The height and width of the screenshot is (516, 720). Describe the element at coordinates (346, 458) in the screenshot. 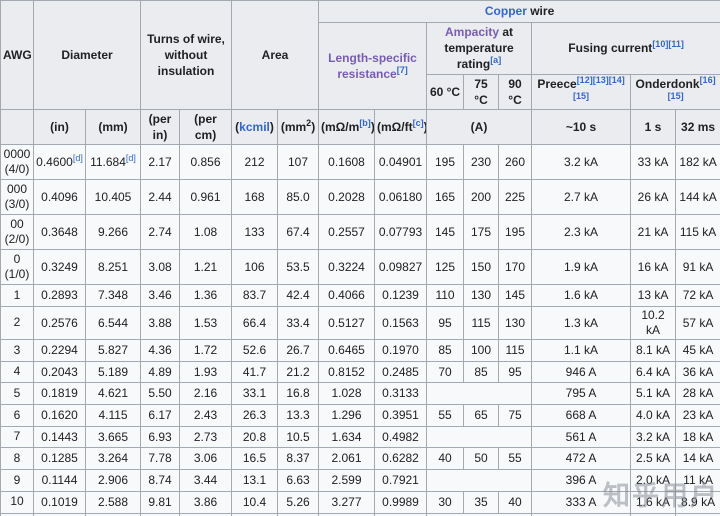

I see `resistance-mohm-m-cell-value: 2.061` at that location.